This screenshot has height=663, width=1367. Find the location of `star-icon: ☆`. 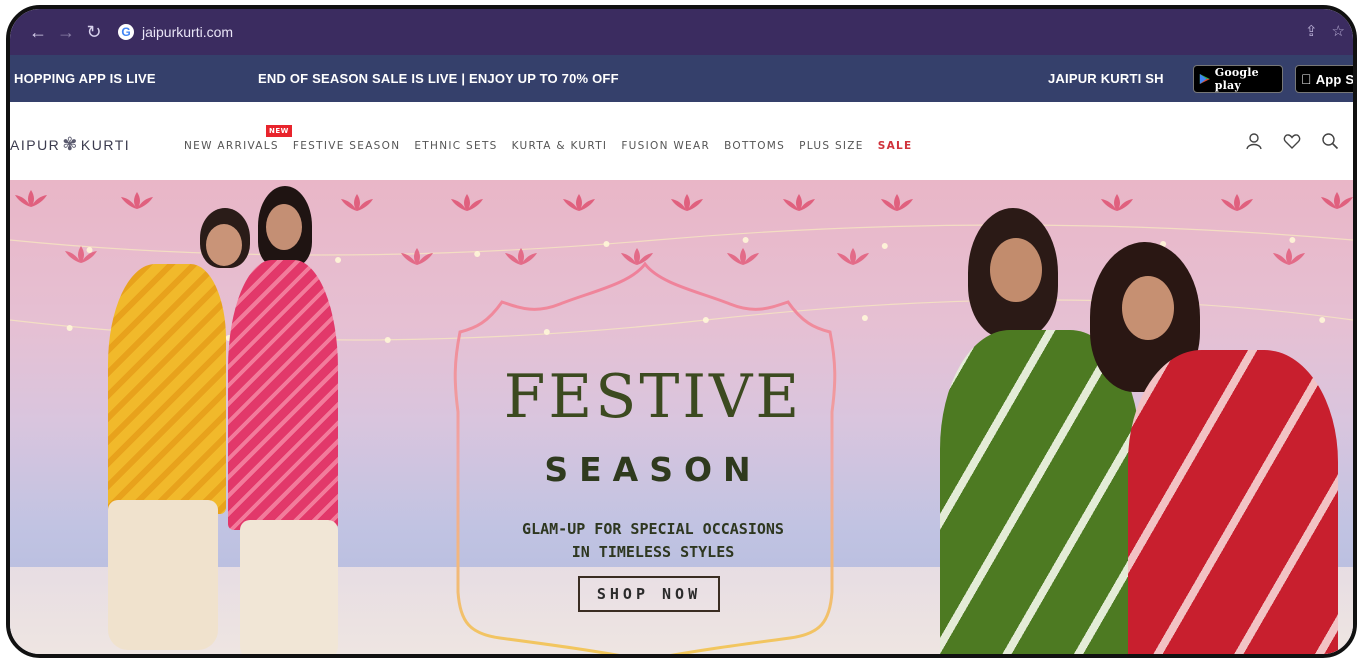

star-icon: ☆ is located at coordinates (1338, 31).